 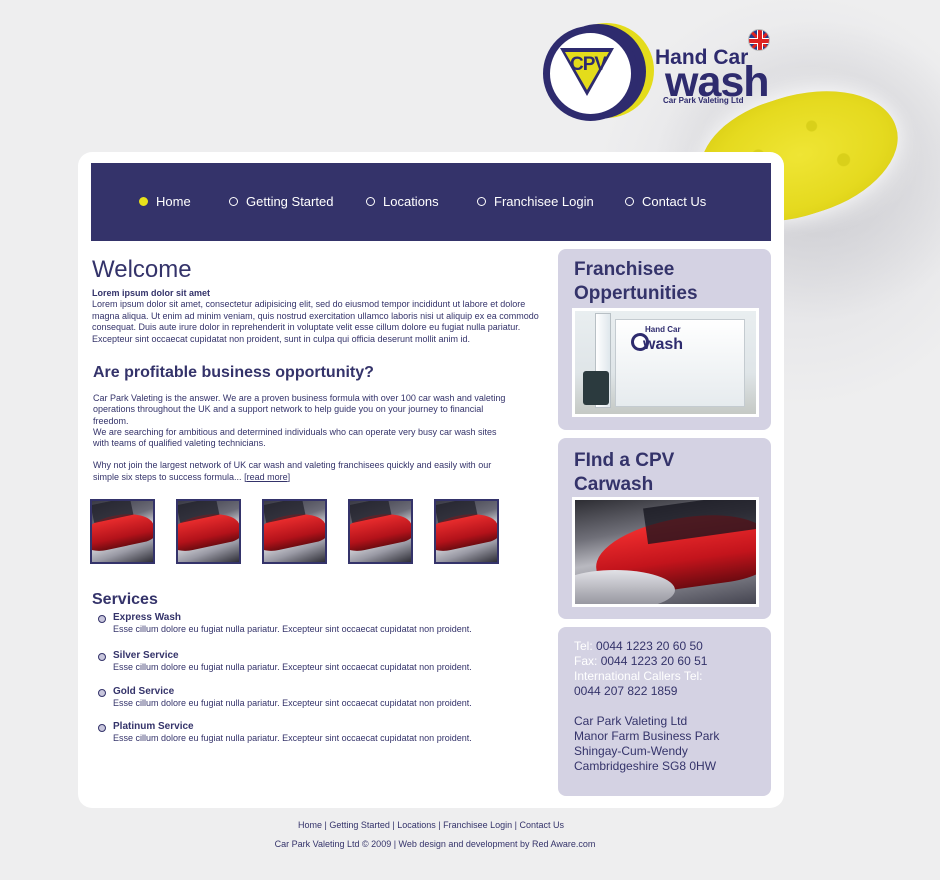 What do you see at coordinates (649, 646) in the screenshot?
I see `tel-number: 0044 1223 20 60 50` at bounding box center [649, 646].